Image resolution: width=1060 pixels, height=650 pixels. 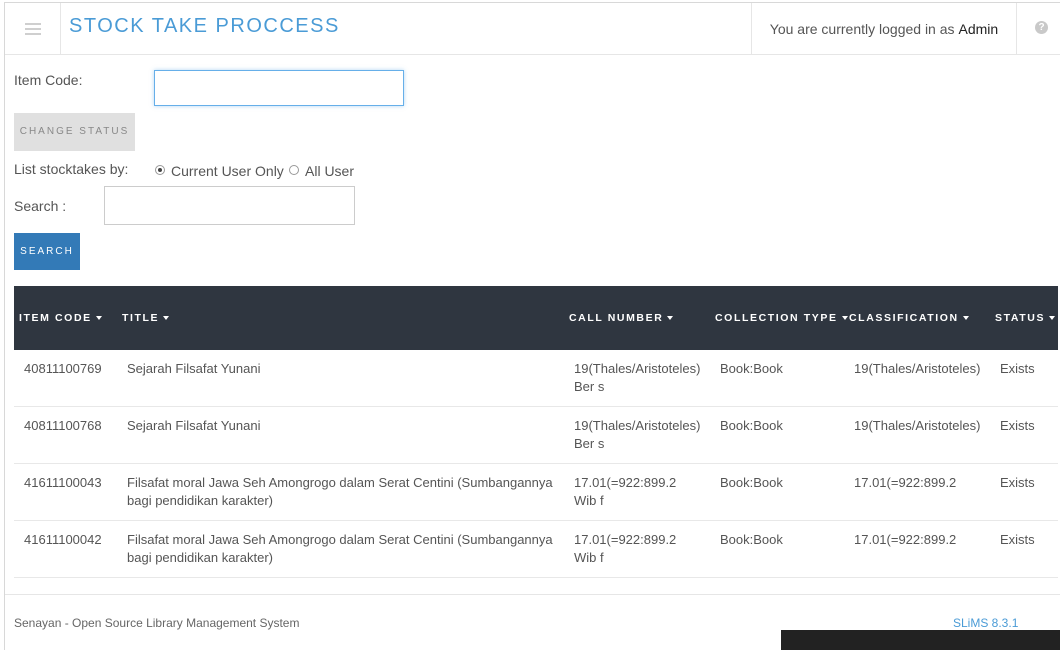 I want to click on column-header-item-code: ITEM CODE, so click(x=60, y=318).